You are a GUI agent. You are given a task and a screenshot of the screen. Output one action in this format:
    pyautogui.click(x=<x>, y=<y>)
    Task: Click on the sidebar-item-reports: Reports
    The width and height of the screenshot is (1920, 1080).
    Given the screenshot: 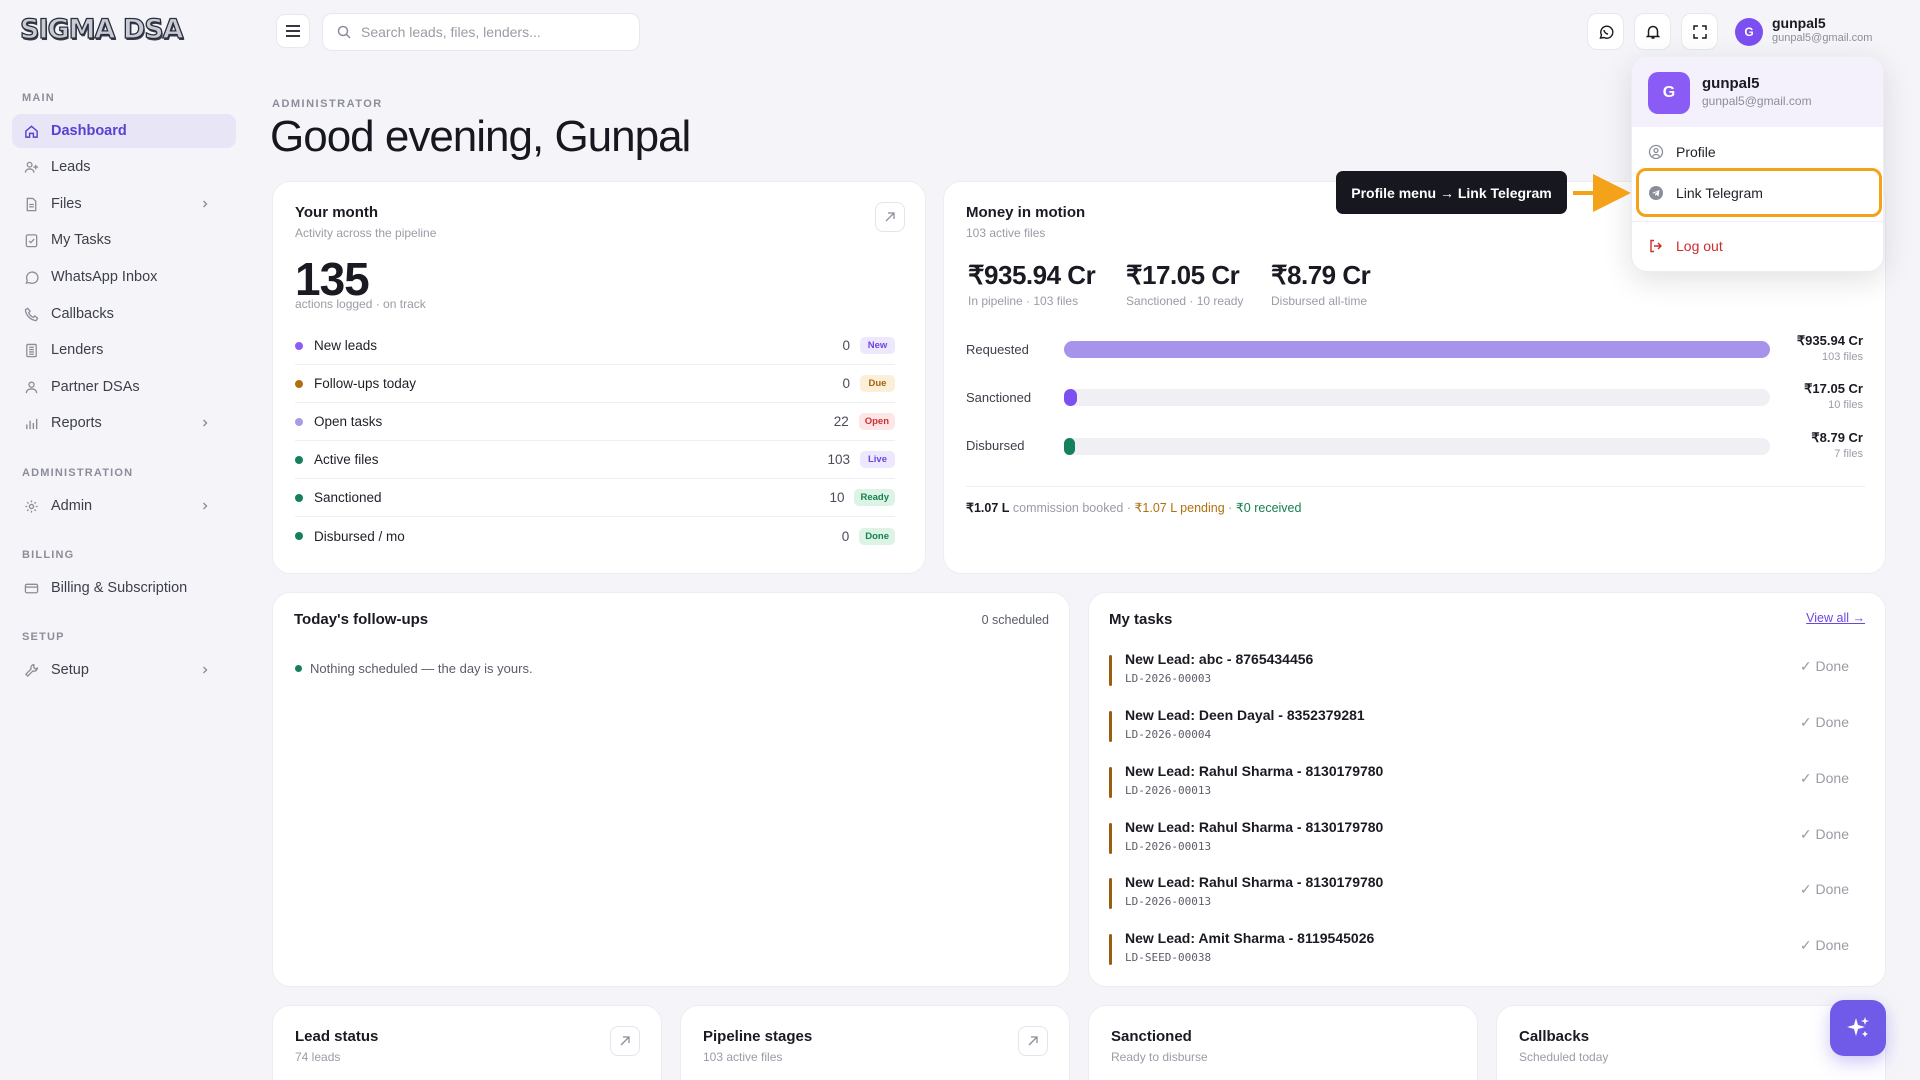 What is the action you would take?
    pyautogui.click(x=124, y=423)
    